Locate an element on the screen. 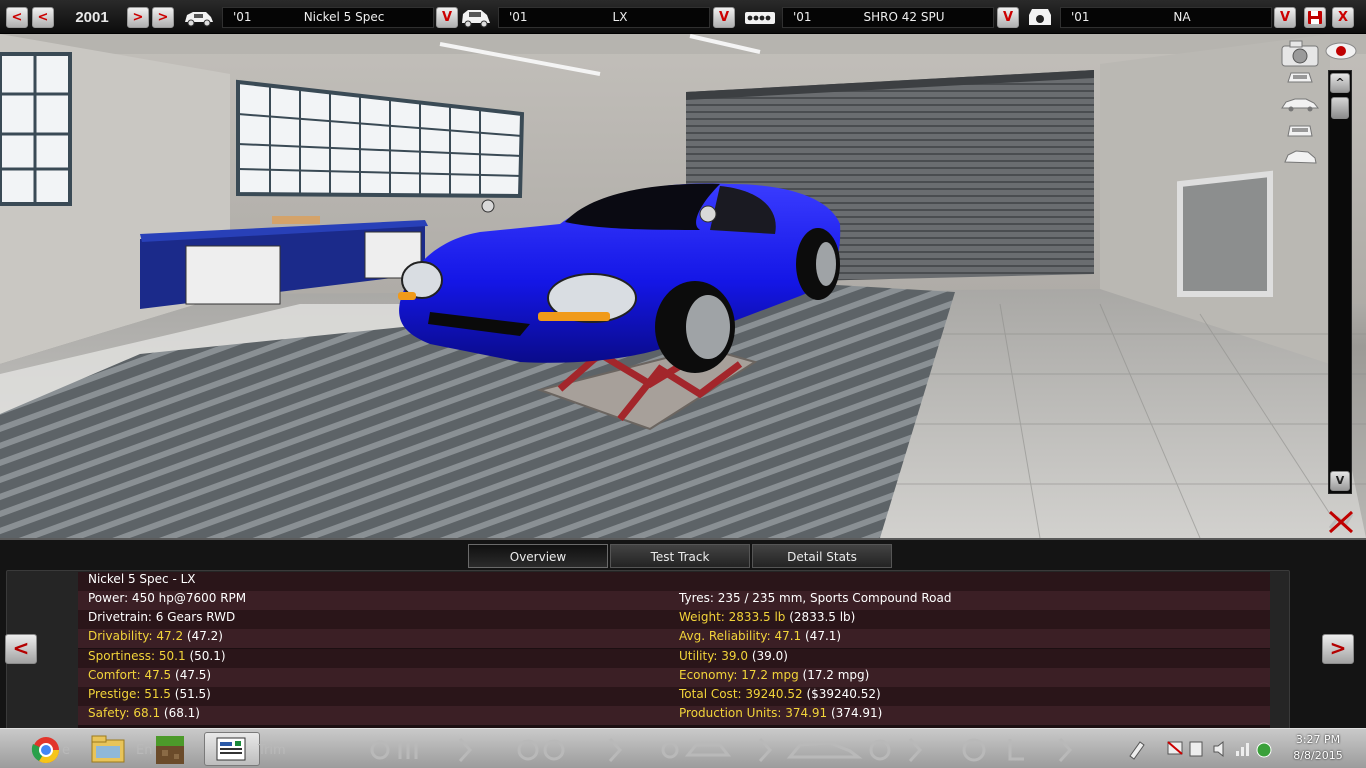 This screenshot has width=1366, height=768. engine-name: SHRO 42 SPU is located at coordinates (904, 17).